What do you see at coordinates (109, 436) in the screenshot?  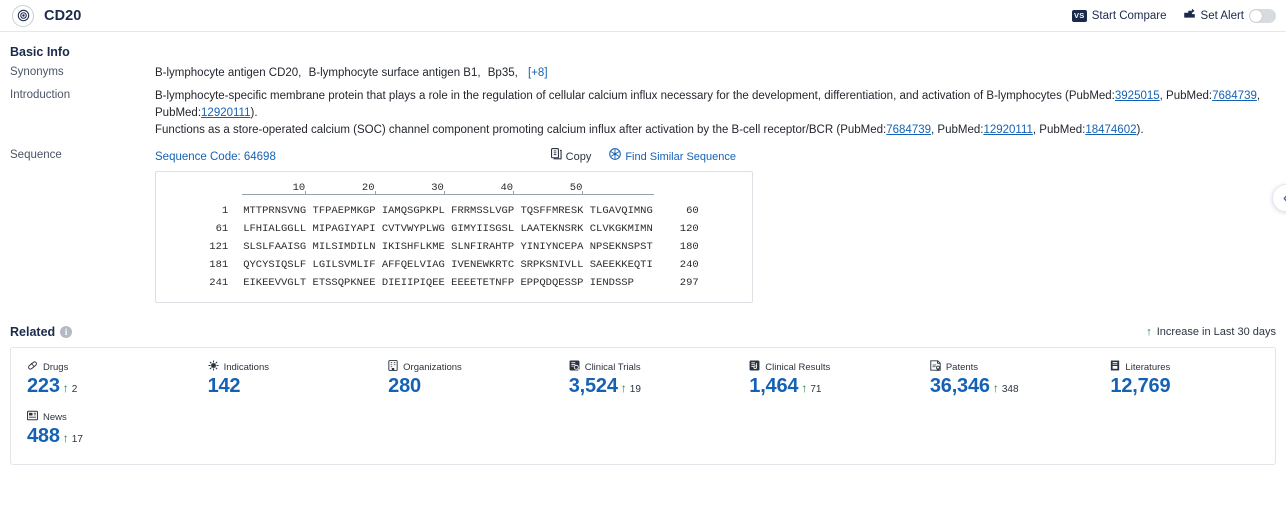 I see `stat-value-row: 488 ↑ 17` at bounding box center [109, 436].